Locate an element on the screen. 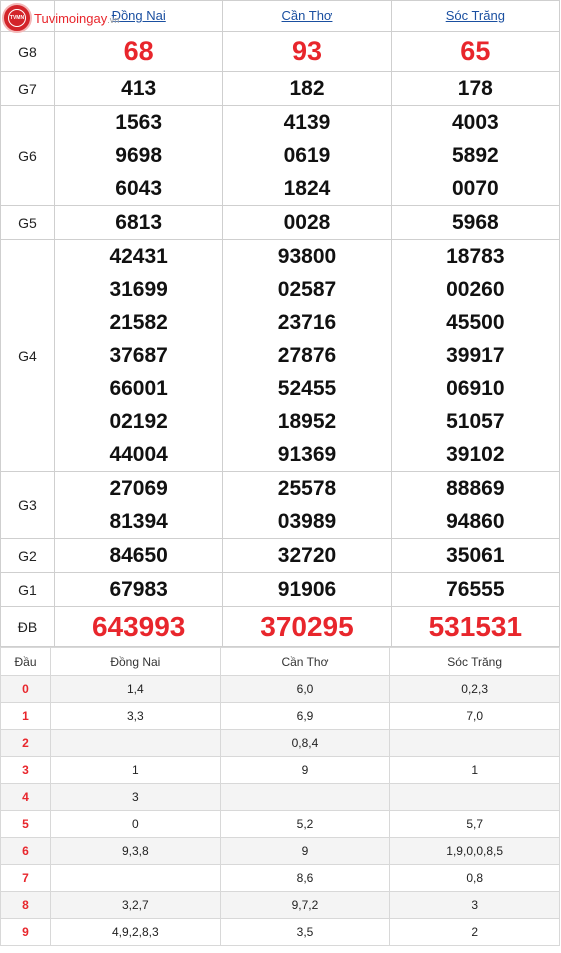  prize-number: 65 is located at coordinates (475, 51).